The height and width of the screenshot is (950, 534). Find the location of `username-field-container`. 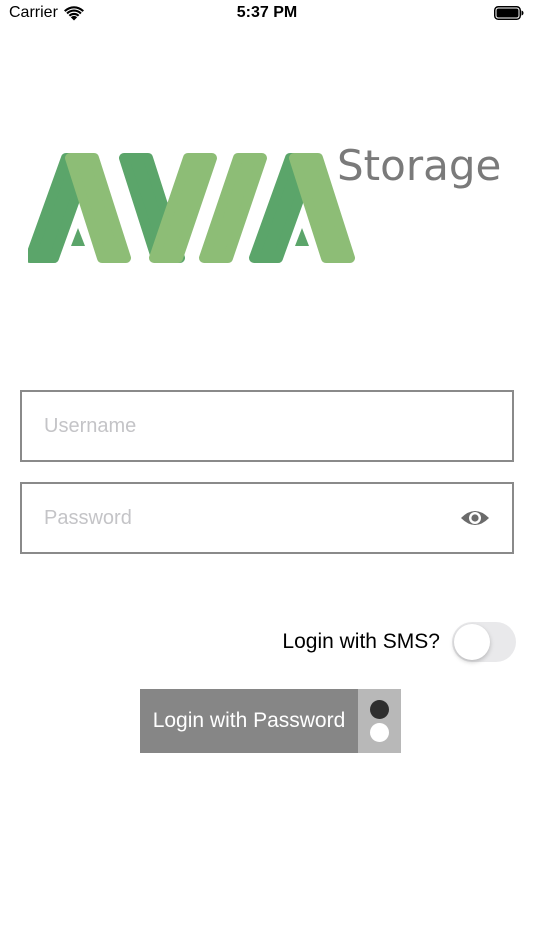

username-field-container is located at coordinates (267, 426).